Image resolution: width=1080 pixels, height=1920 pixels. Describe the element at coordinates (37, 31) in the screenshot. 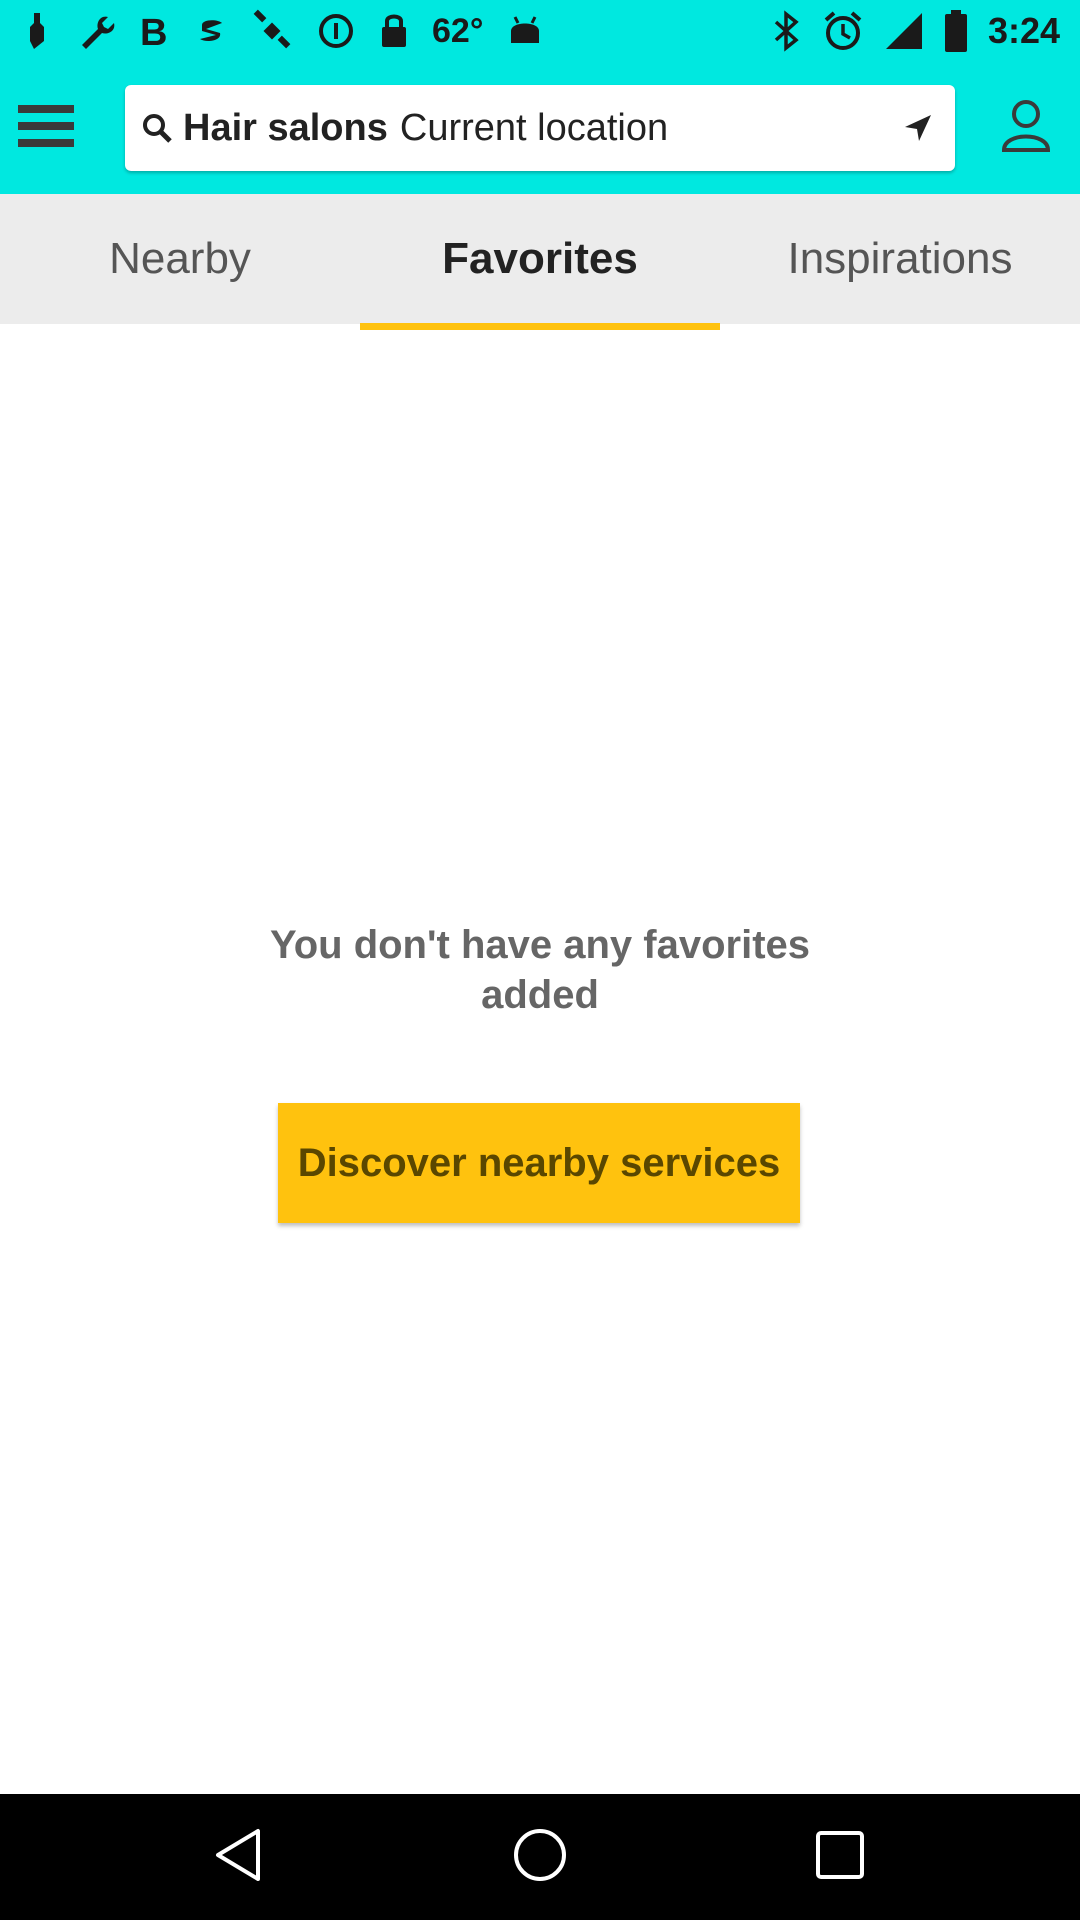

I see `notification-wrench-icon` at that location.